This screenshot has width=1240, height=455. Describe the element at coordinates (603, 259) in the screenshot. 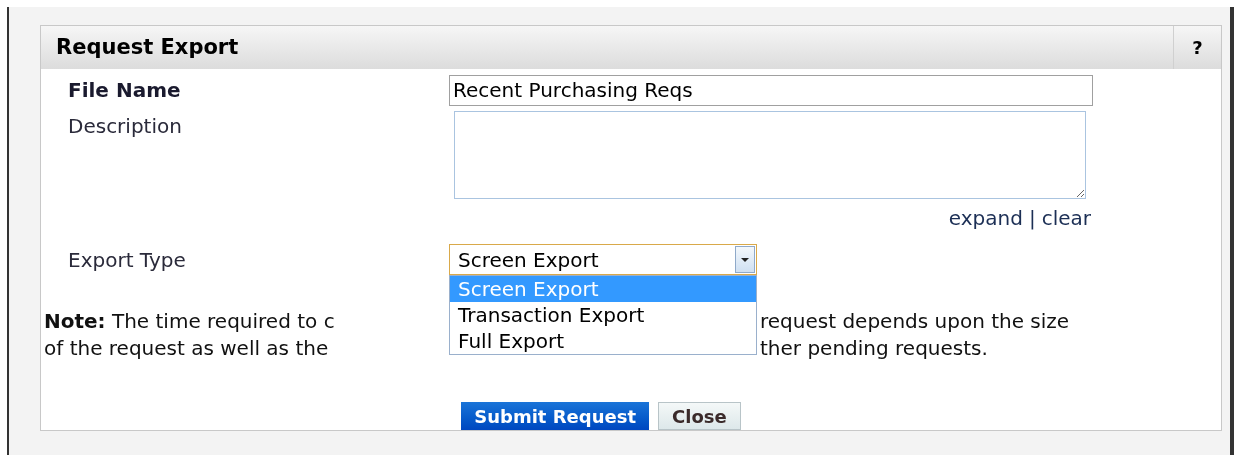

I see `export-type-select: Screen Export` at that location.